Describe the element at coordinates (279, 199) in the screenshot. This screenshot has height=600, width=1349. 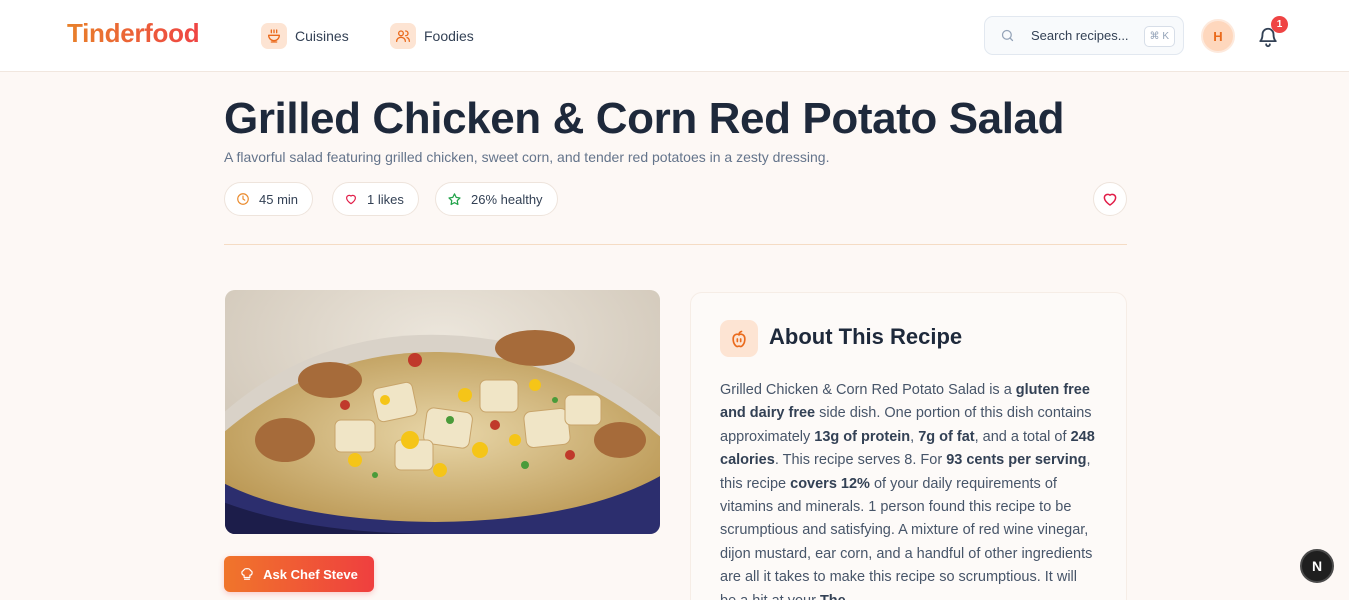
I see `time-value: 45 min` at that location.